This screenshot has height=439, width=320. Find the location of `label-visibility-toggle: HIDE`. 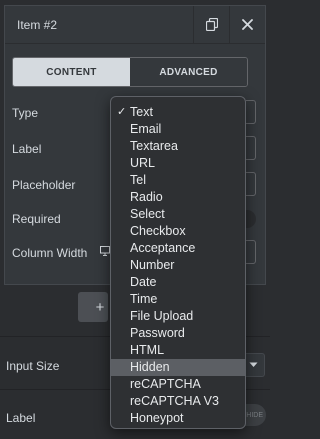

label-visibility-toggle: HIDE is located at coordinates (255, 415).